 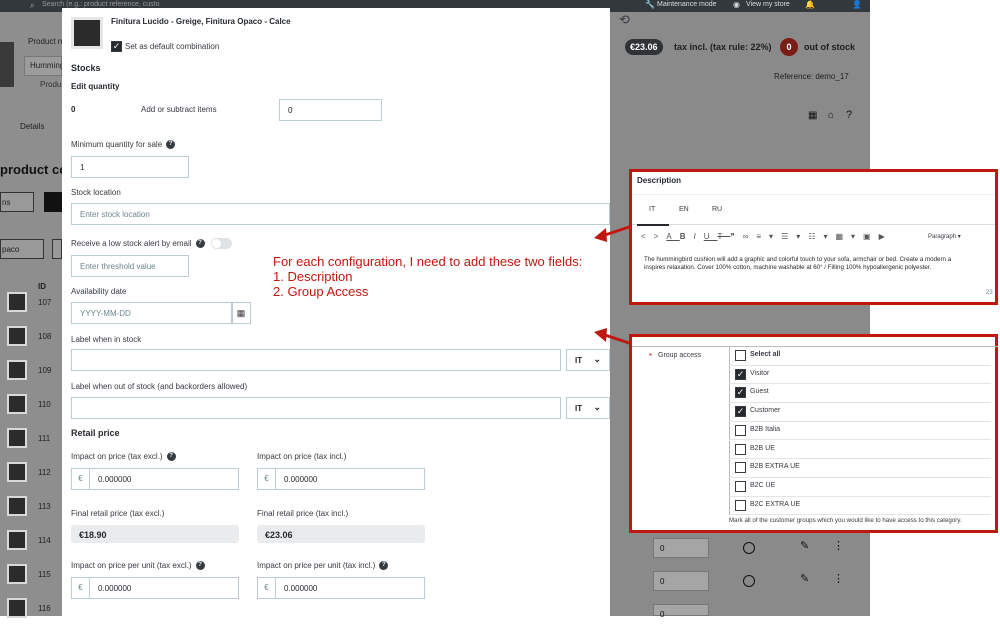 What do you see at coordinates (44, 540) in the screenshot?
I see `row-id: 114` at bounding box center [44, 540].